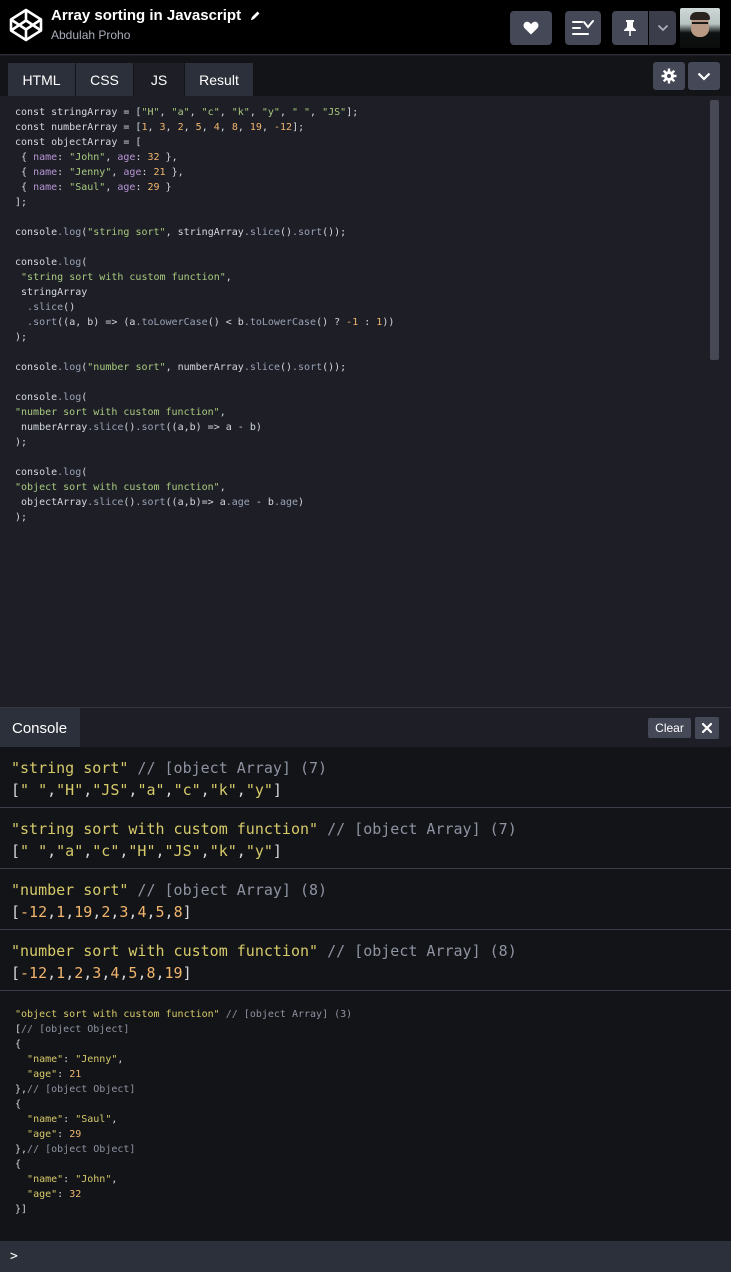 This screenshot has width=731, height=1272. Describe the element at coordinates (700, 28) in the screenshot. I see `avatar` at that location.